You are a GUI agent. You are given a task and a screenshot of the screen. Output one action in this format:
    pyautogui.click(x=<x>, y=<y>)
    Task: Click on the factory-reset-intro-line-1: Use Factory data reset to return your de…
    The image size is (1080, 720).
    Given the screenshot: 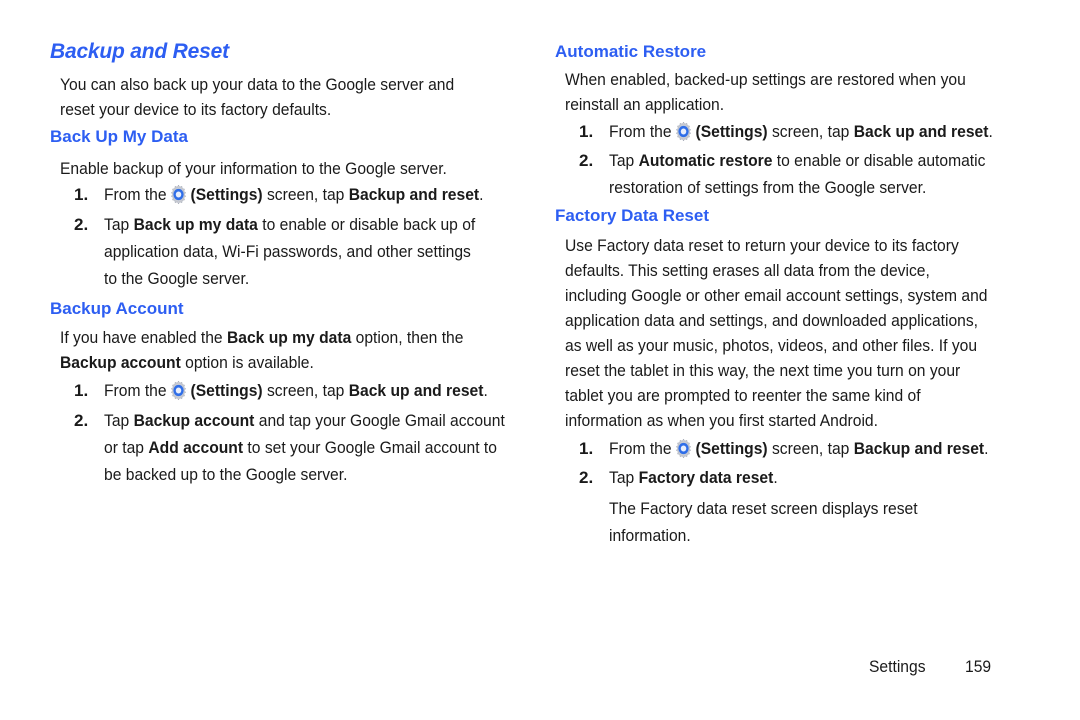 What is the action you would take?
    pyautogui.click(x=762, y=245)
    